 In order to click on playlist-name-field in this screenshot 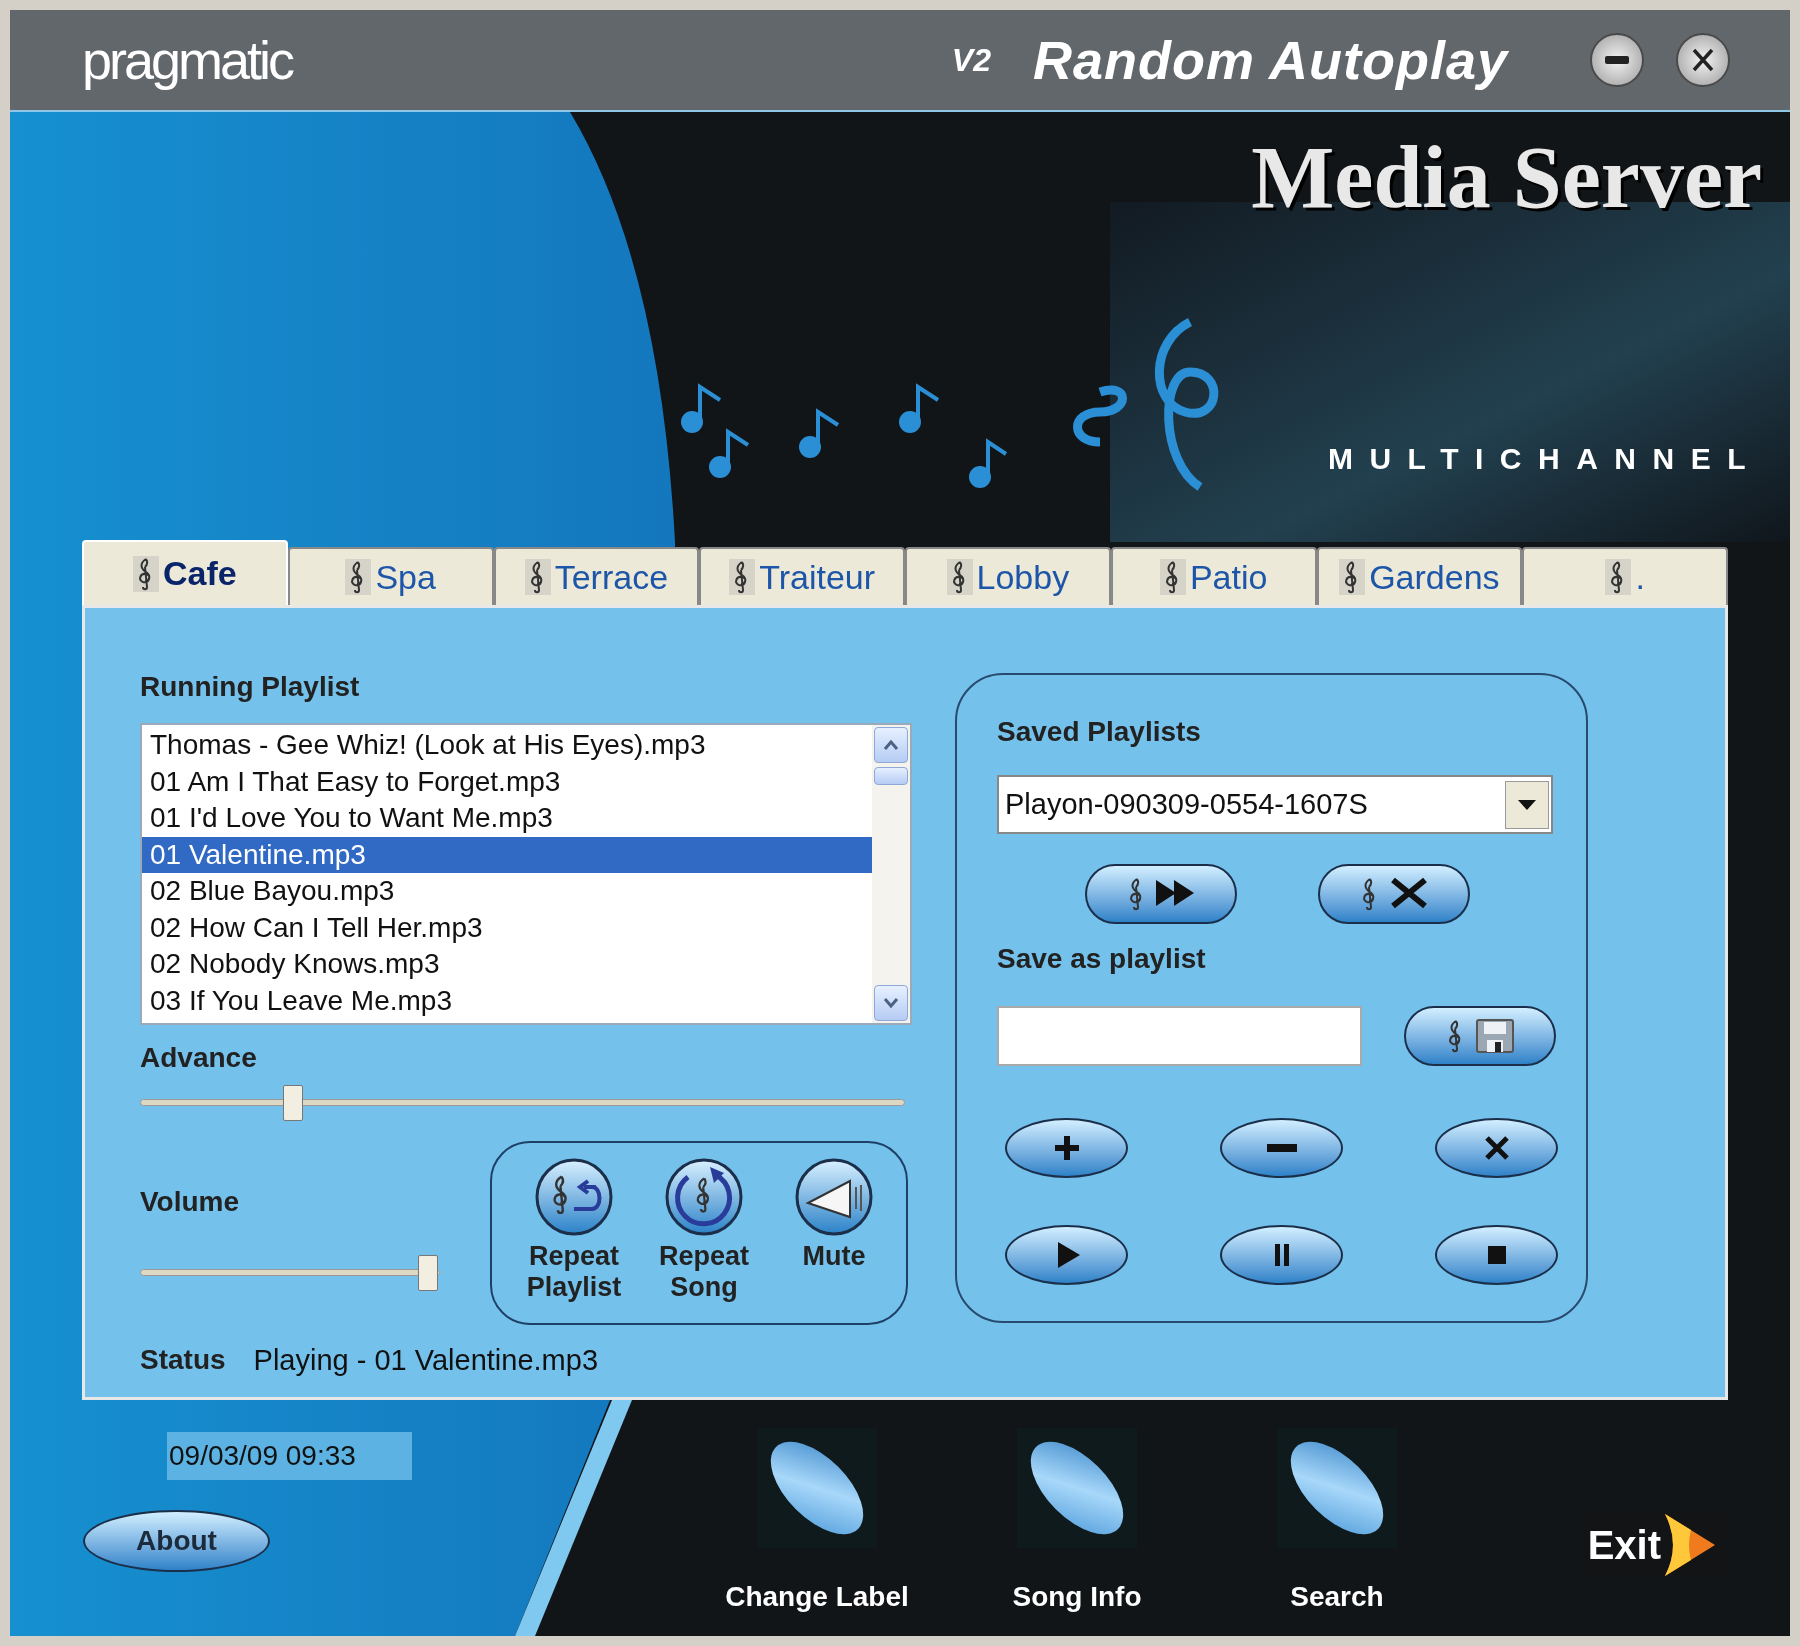, I will do `click(1179, 1036)`.